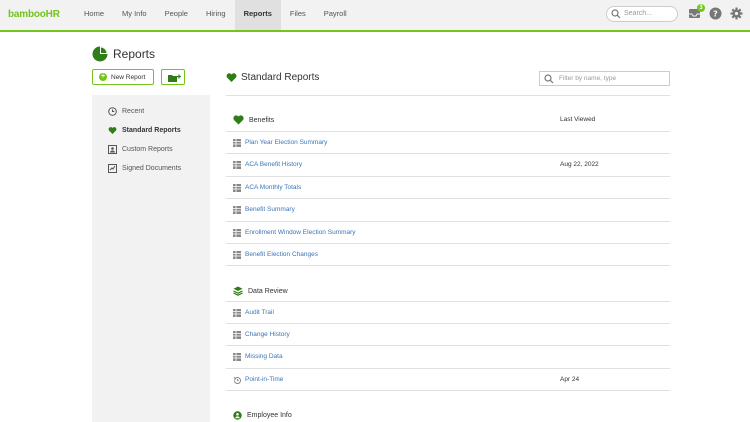 This screenshot has height=422, width=750. I want to click on help-icon: ?, so click(715, 13).